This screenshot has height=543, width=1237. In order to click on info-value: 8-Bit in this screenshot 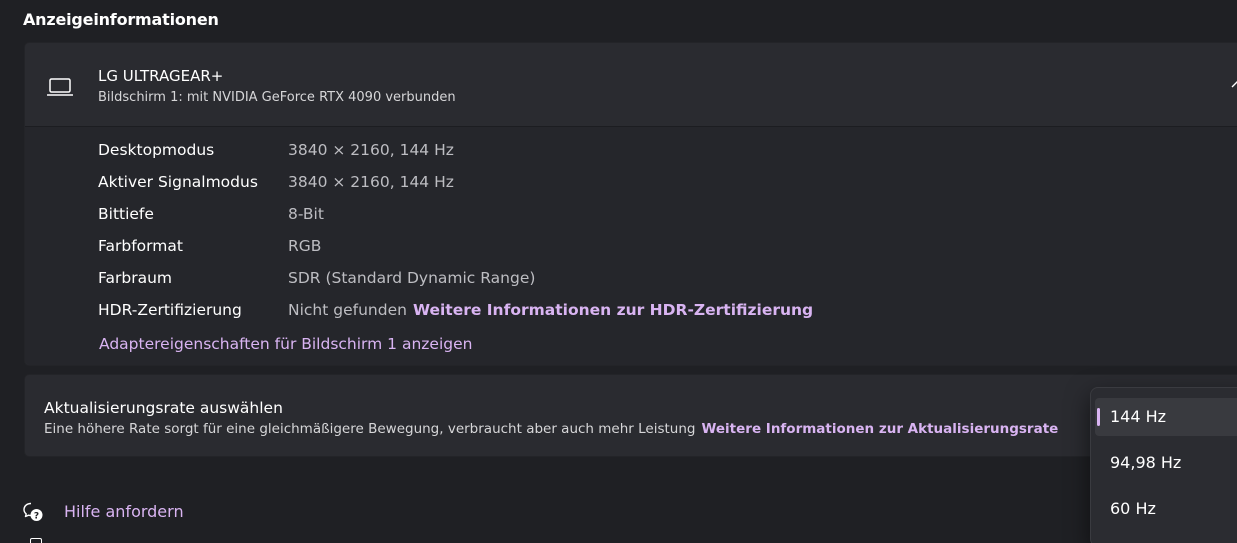, I will do `click(306, 214)`.